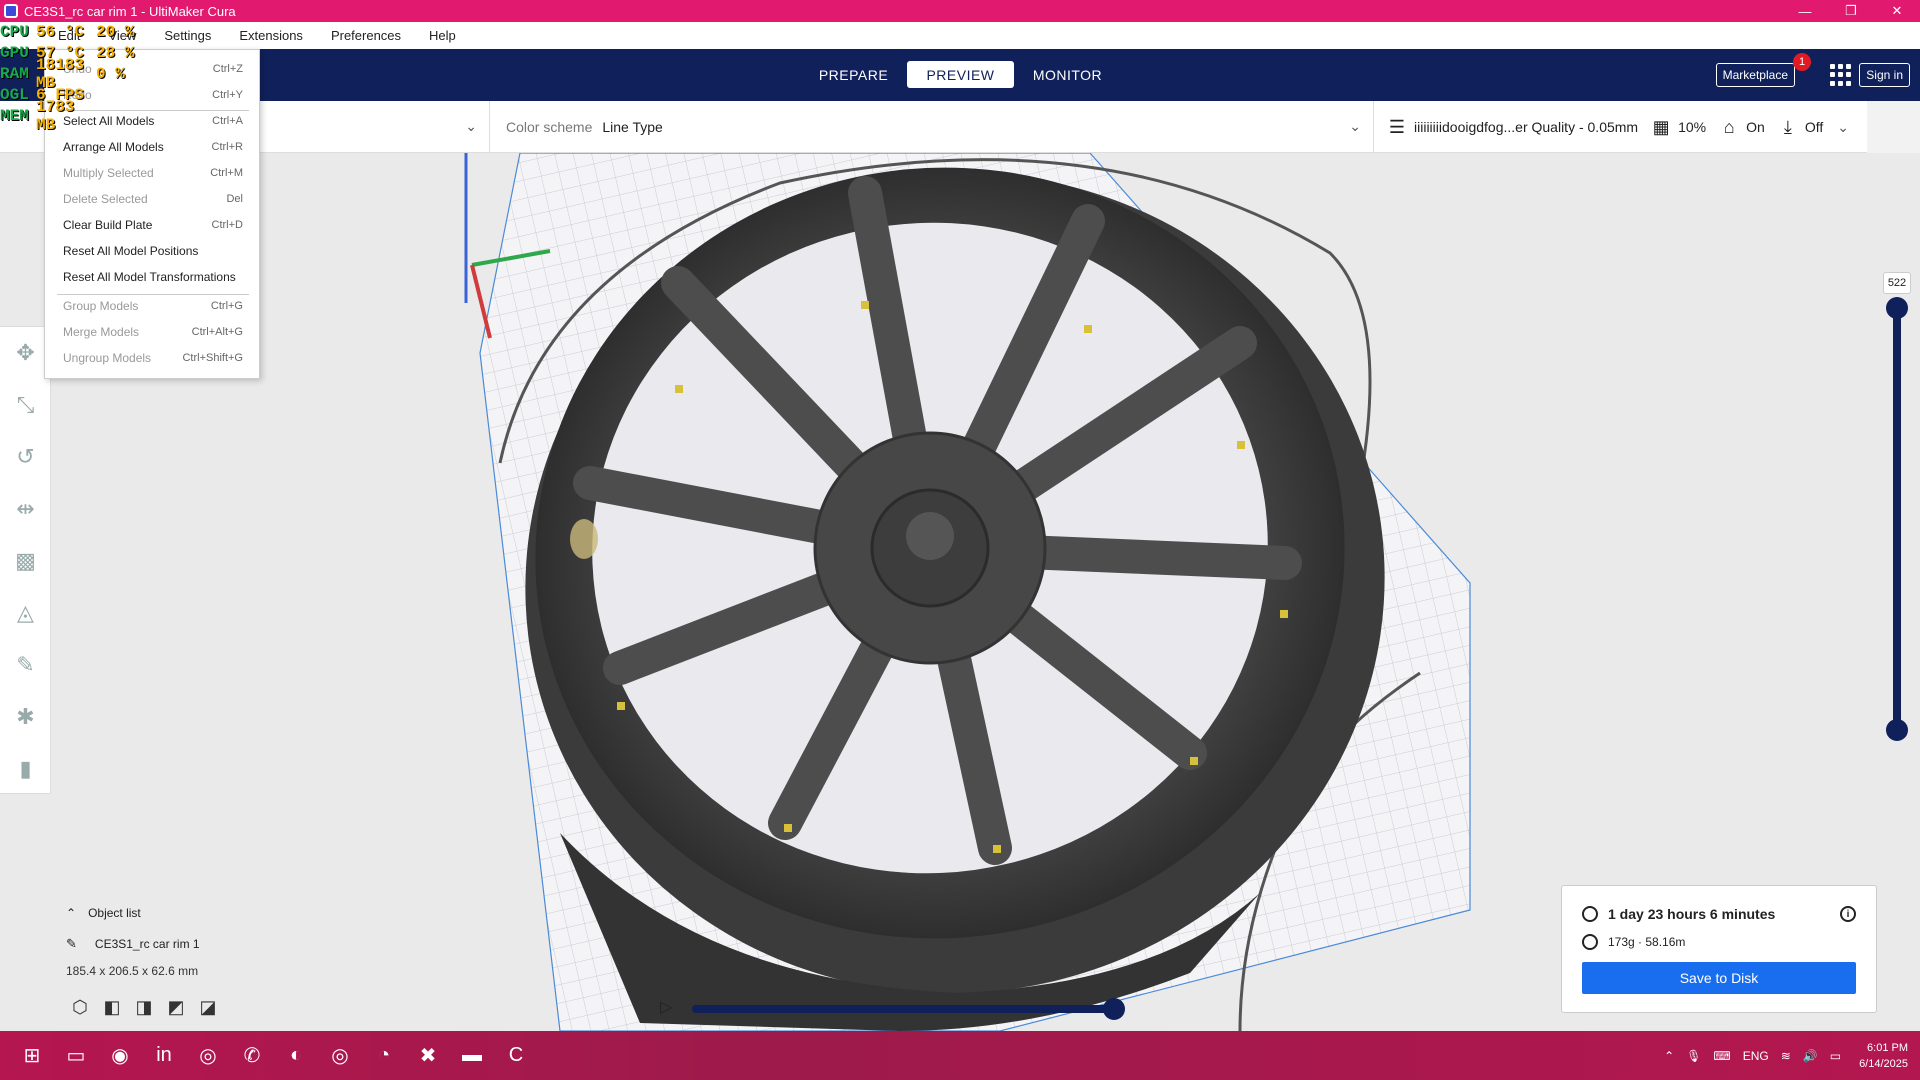 The width and height of the screenshot is (1920, 1080). What do you see at coordinates (366, 35) in the screenshot?
I see `menu-preferences: Preferences` at bounding box center [366, 35].